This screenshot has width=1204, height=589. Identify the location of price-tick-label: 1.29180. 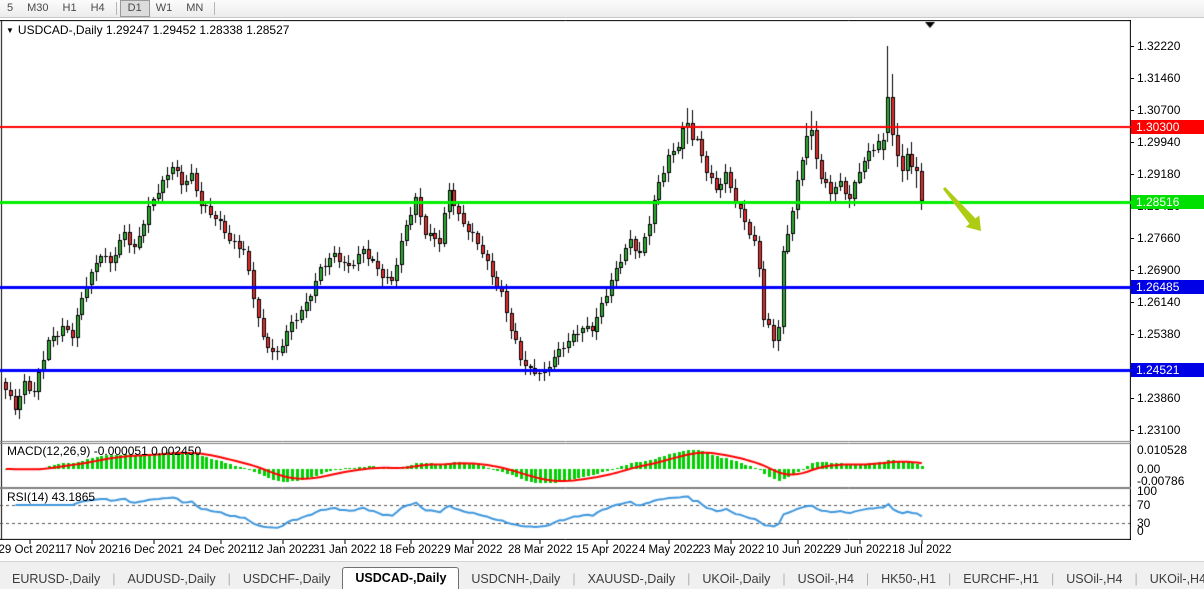
(1159, 174).